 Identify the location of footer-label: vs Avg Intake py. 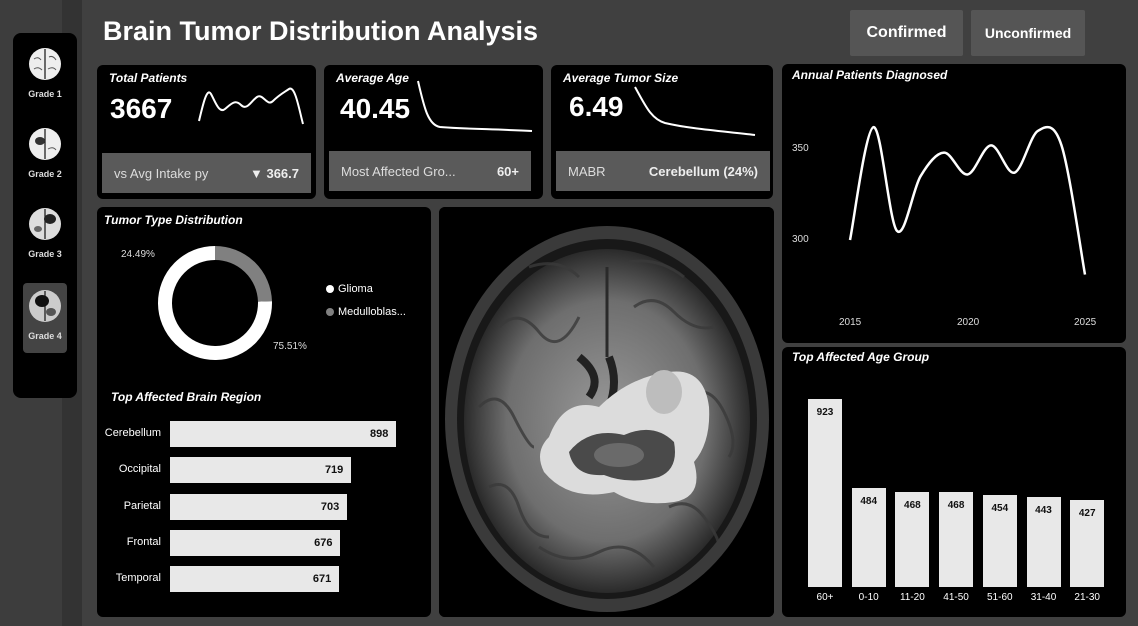
(161, 173).